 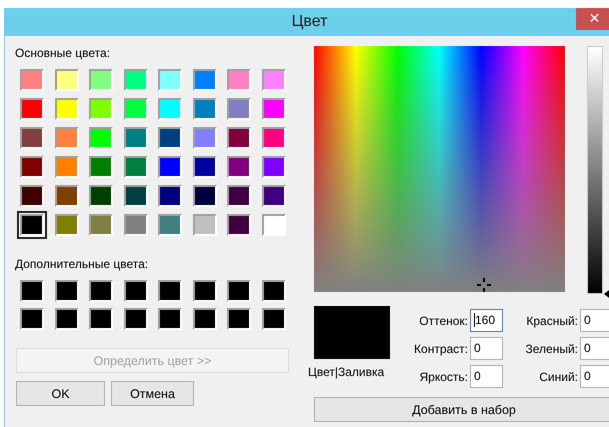 What do you see at coordinates (347, 372) in the screenshot?
I see `preview-label: Цвет|Заливка` at bounding box center [347, 372].